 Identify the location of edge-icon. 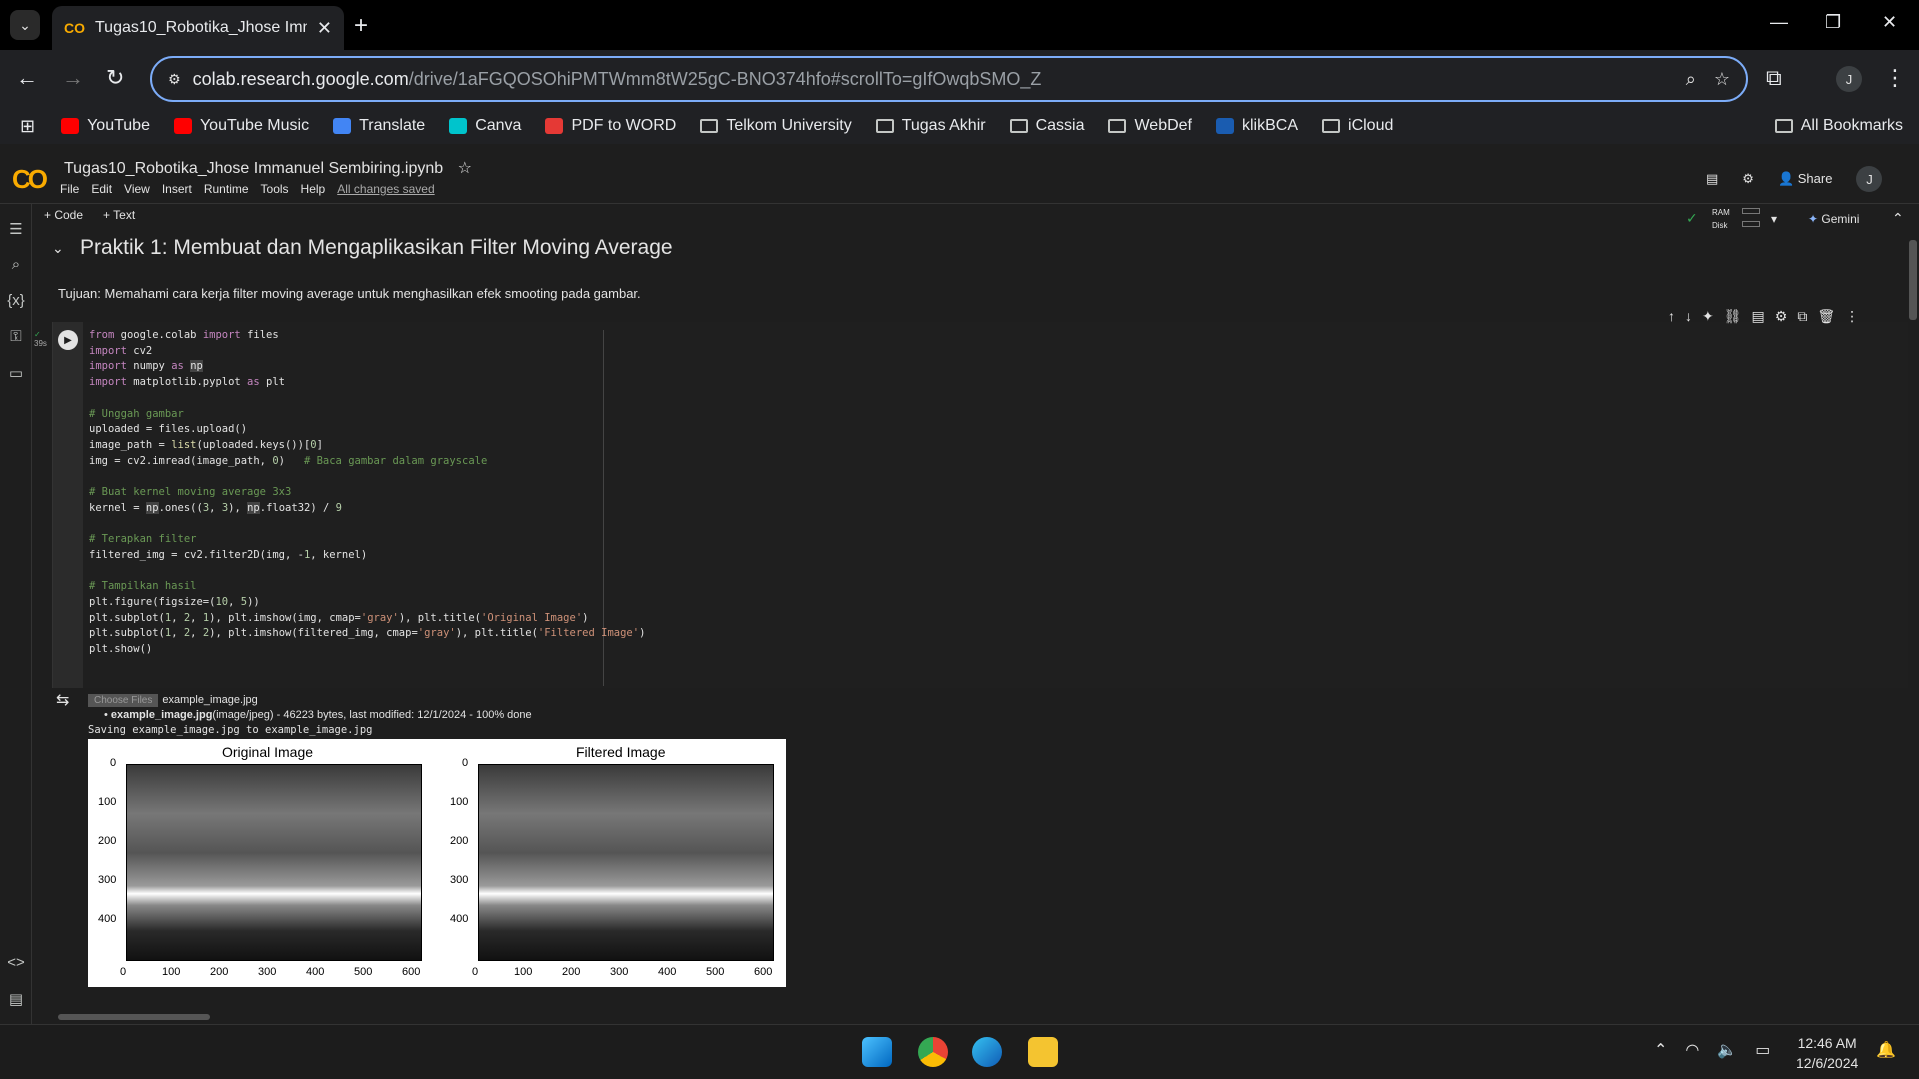
(987, 1052).